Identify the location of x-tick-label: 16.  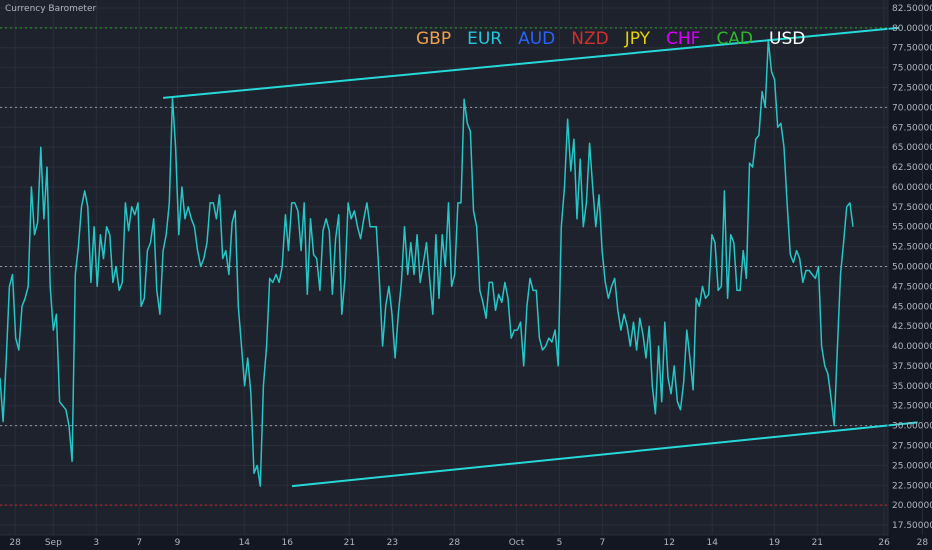
(288, 543).